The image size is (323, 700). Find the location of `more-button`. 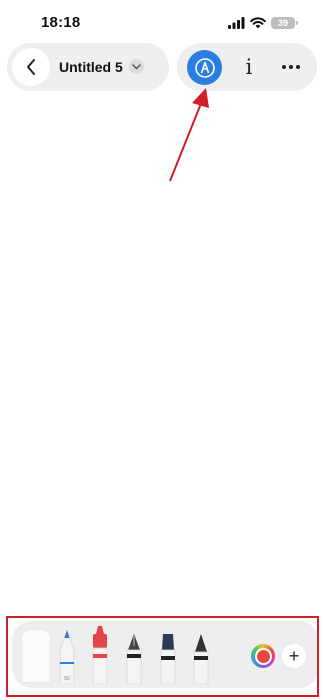

more-button is located at coordinates (291, 67).